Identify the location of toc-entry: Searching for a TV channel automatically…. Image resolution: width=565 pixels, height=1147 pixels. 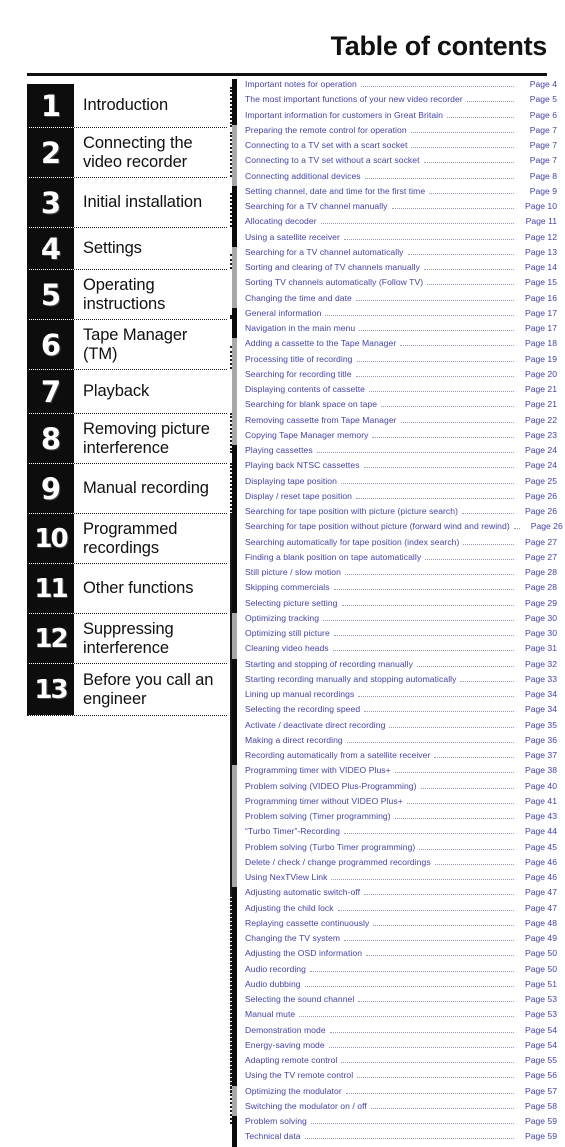
(394, 254).